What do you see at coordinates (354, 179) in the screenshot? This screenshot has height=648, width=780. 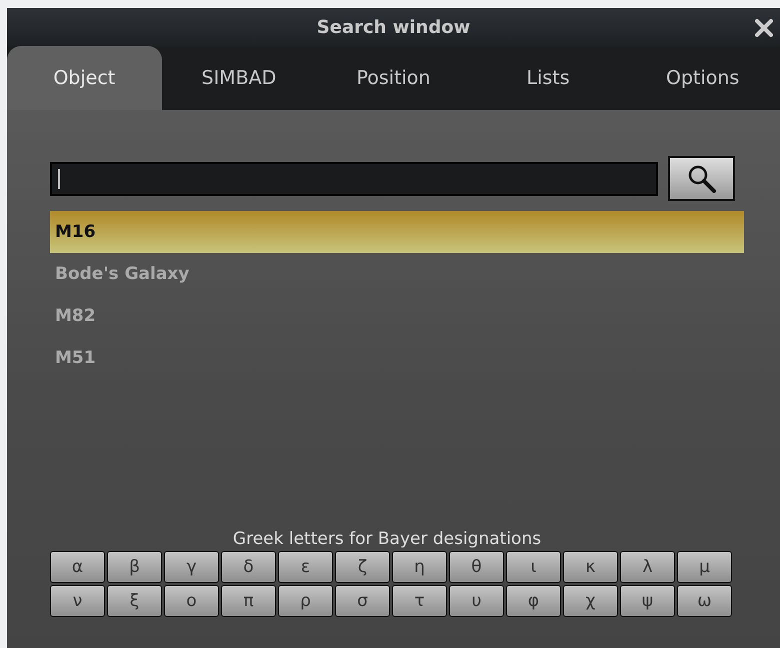 I see `search-field` at bounding box center [354, 179].